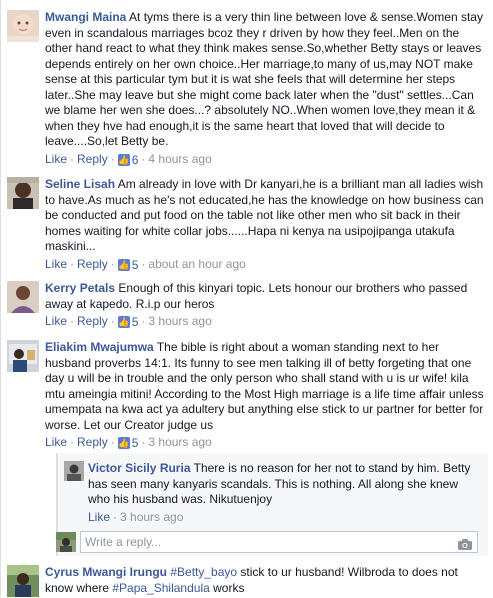 The width and height of the screenshot is (493, 598). Describe the element at coordinates (227, 587) in the screenshot. I see `comment-text-end: works` at that location.